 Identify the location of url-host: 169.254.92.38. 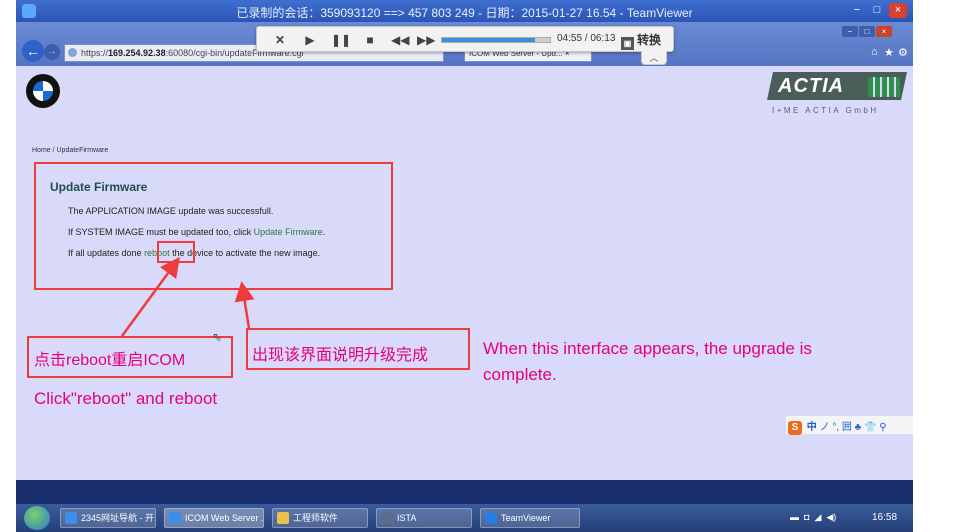
(137, 53).